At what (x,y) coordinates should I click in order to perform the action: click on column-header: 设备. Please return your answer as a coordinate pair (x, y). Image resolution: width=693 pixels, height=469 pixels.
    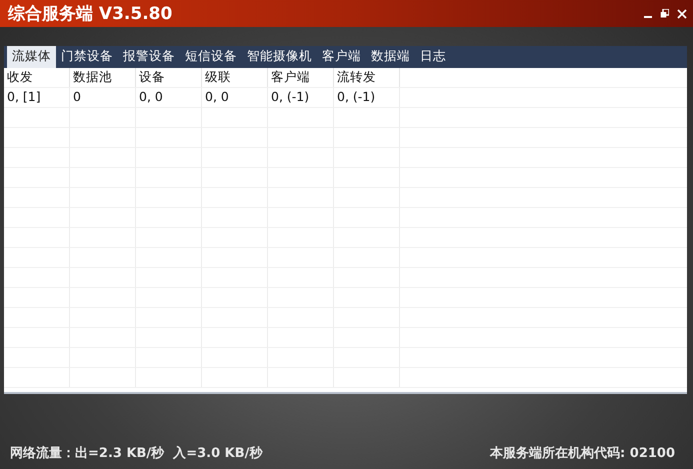
    Looking at the image, I should click on (169, 77).